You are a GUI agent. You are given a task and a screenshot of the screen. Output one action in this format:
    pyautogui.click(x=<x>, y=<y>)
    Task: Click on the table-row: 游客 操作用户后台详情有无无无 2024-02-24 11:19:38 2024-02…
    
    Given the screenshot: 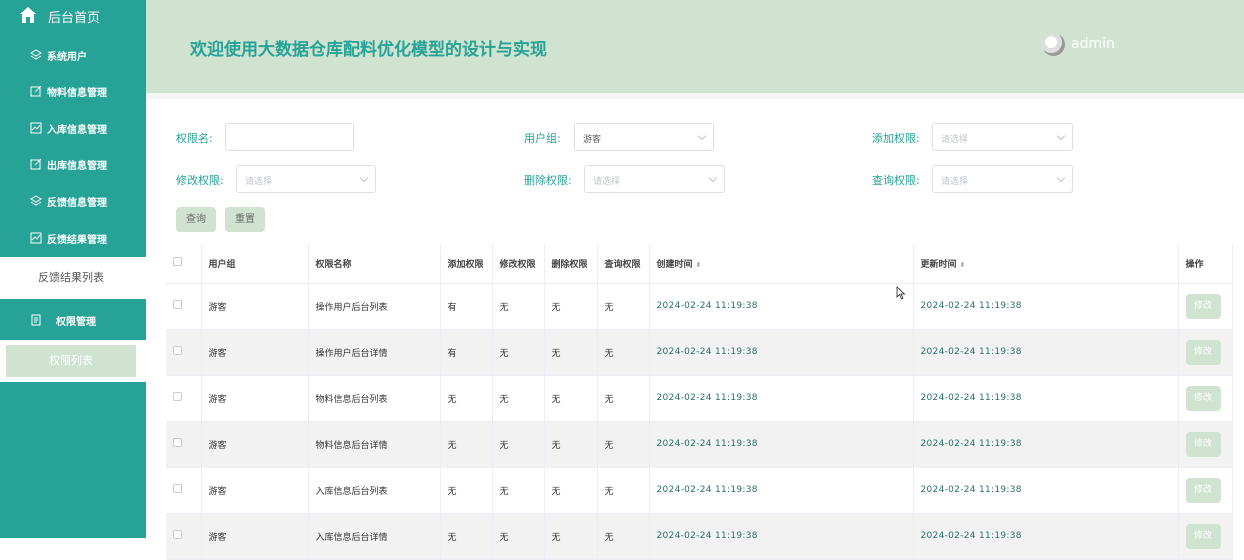 What is the action you would take?
    pyautogui.click(x=699, y=352)
    